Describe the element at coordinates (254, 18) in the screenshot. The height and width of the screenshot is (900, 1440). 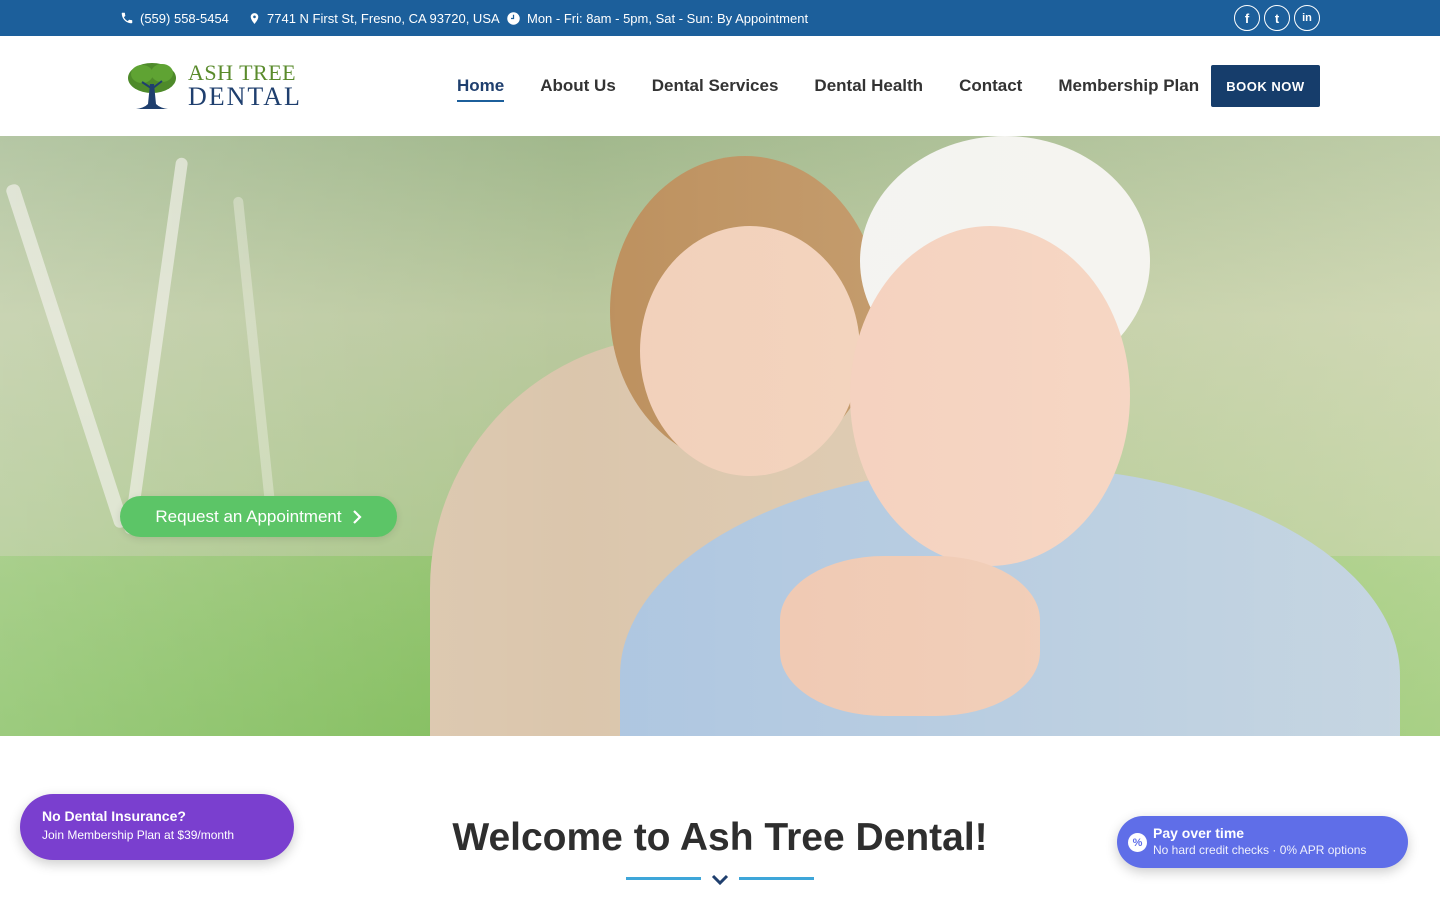
I see `location-pin-icon` at that location.